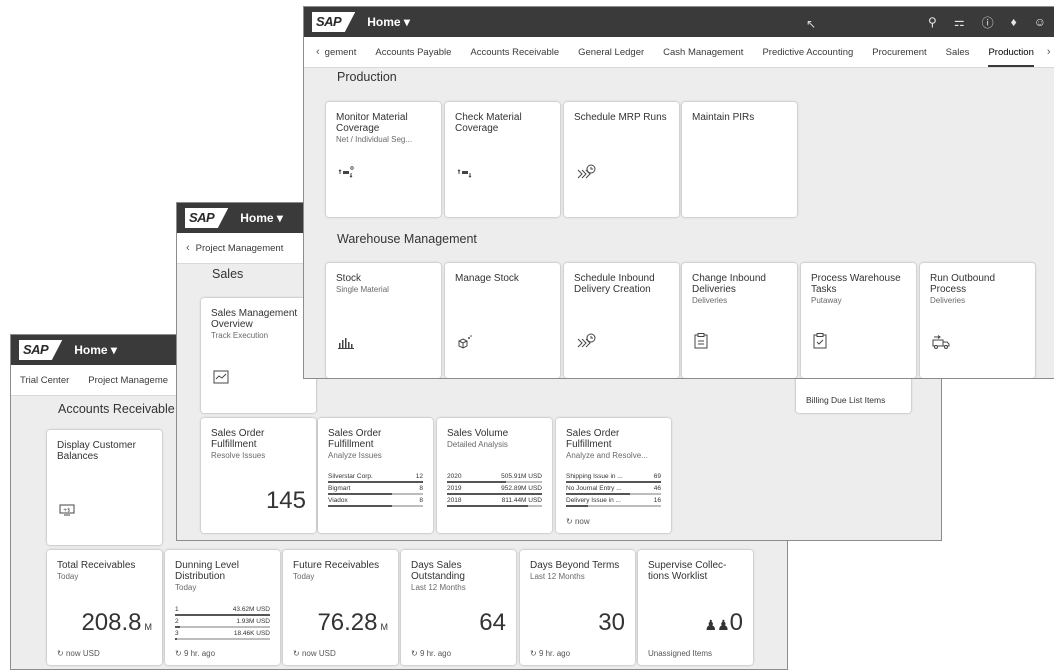 This screenshot has width=1054, height=670. Describe the element at coordinates (856, 284) in the screenshot. I see `tile-title: Process Warehouse Tasks` at that location.